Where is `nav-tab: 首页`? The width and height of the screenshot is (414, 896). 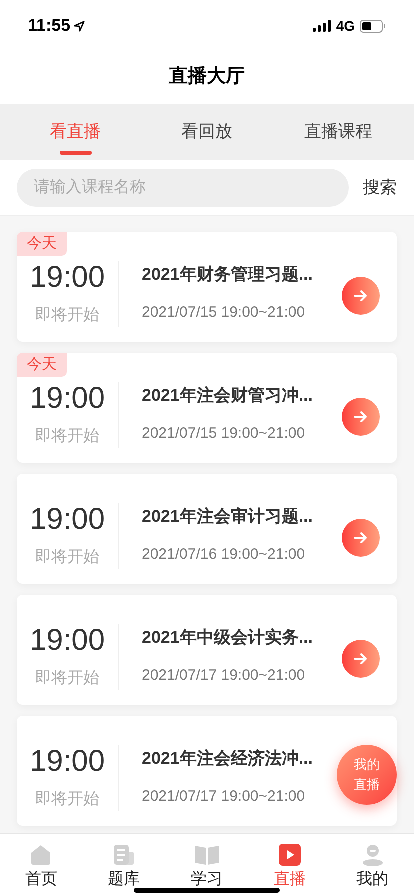
nav-tab: 首页 is located at coordinates (41, 865).